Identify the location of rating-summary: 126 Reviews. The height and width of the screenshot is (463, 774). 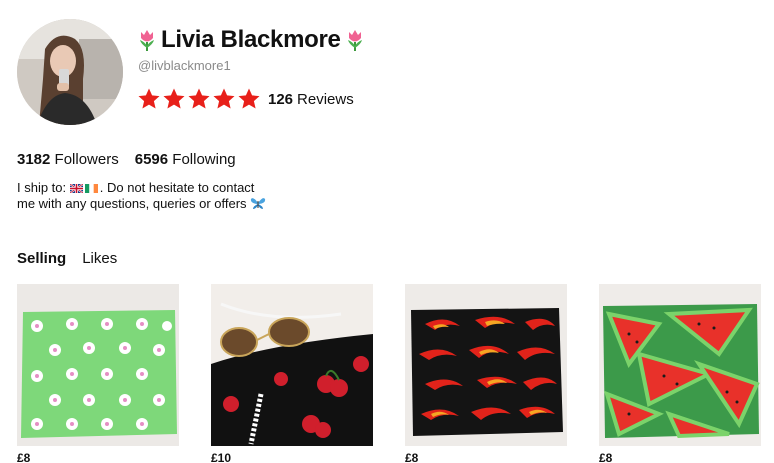
(245, 99).